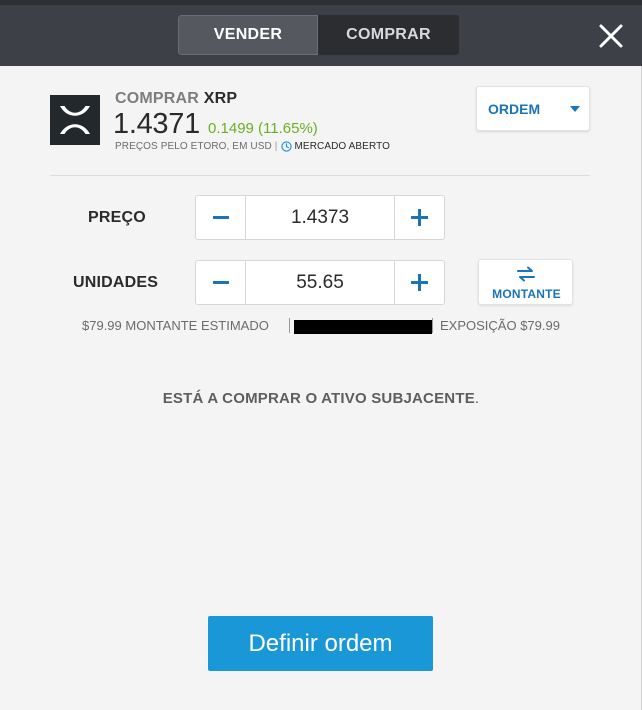 The height and width of the screenshot is (710, 642). Describe the element at coordinates (156, 124) in the screenshot. I see `asset-price: 1.4371` at that location.